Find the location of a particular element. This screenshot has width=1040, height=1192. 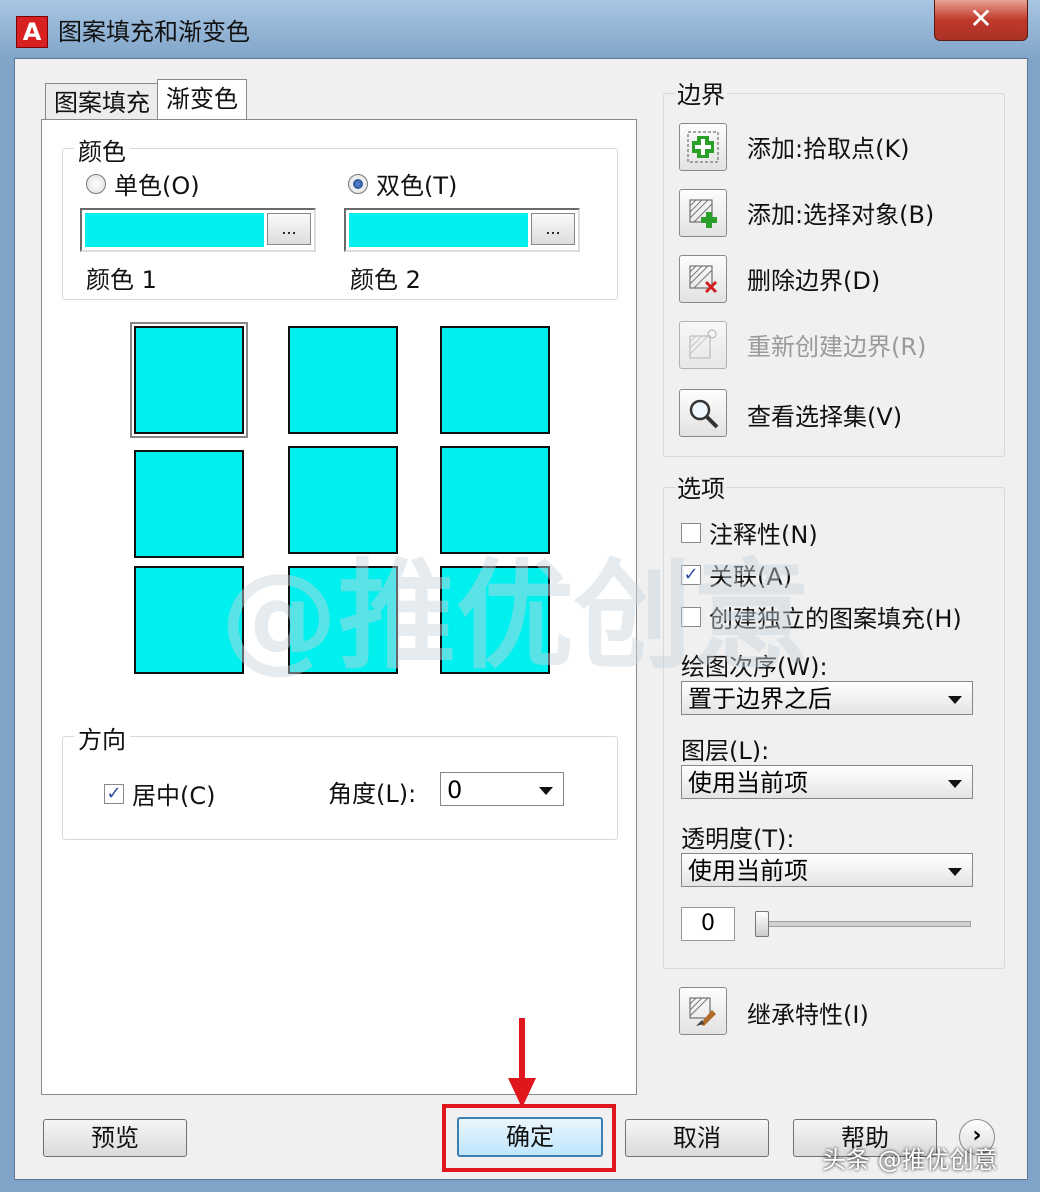

angle-dropdown: 0 is located at coordinates (502, 789).